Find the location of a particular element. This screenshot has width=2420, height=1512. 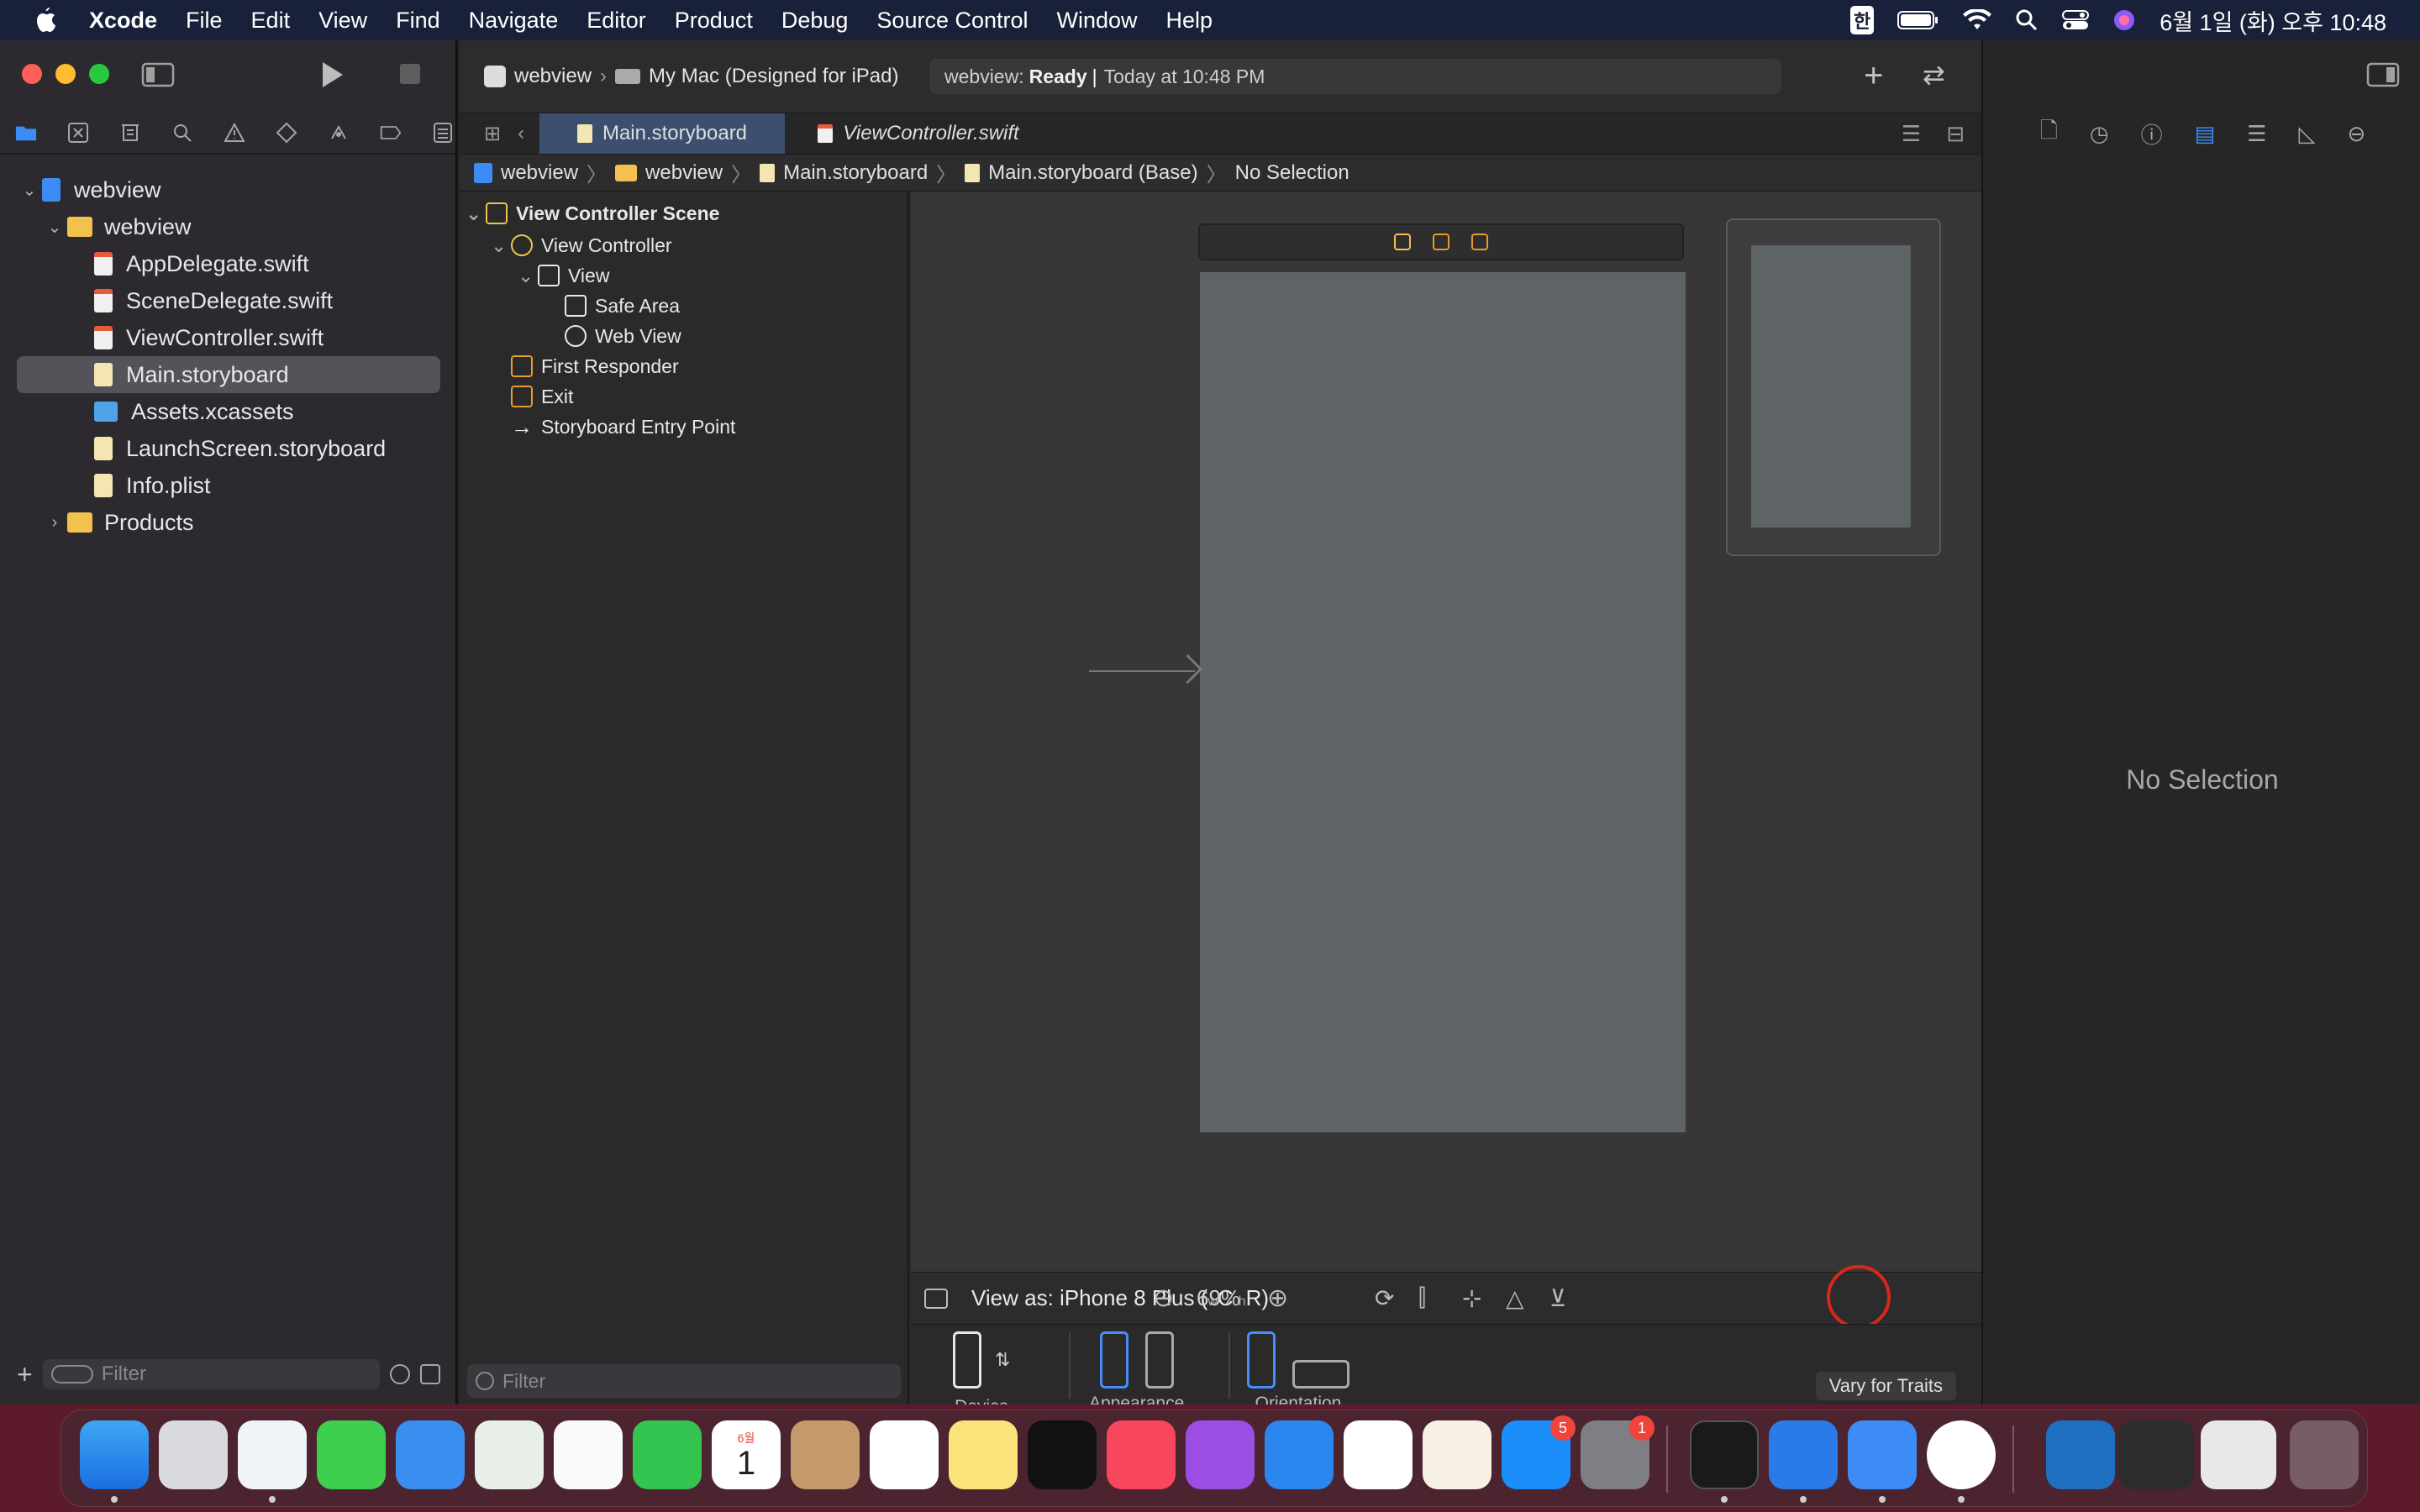

mail-icon is located at coordinates (431, 1454).